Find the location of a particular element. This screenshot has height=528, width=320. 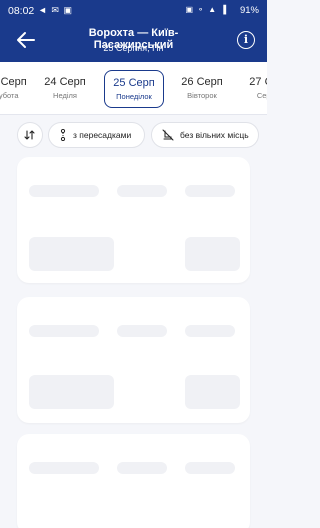

date-label: 27 Серп is located at coordinates (258, 82).